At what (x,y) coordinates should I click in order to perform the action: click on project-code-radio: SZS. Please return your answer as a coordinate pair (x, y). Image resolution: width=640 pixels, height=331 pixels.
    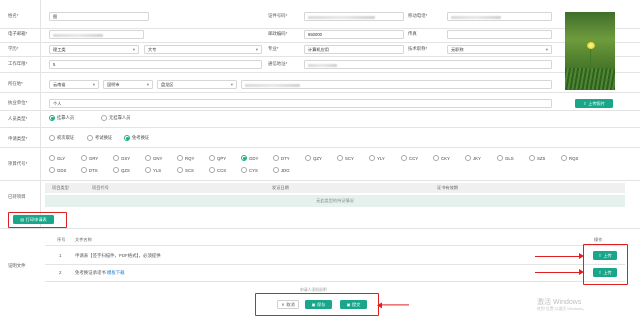
    Looking at the image, I should click on (537, 158).